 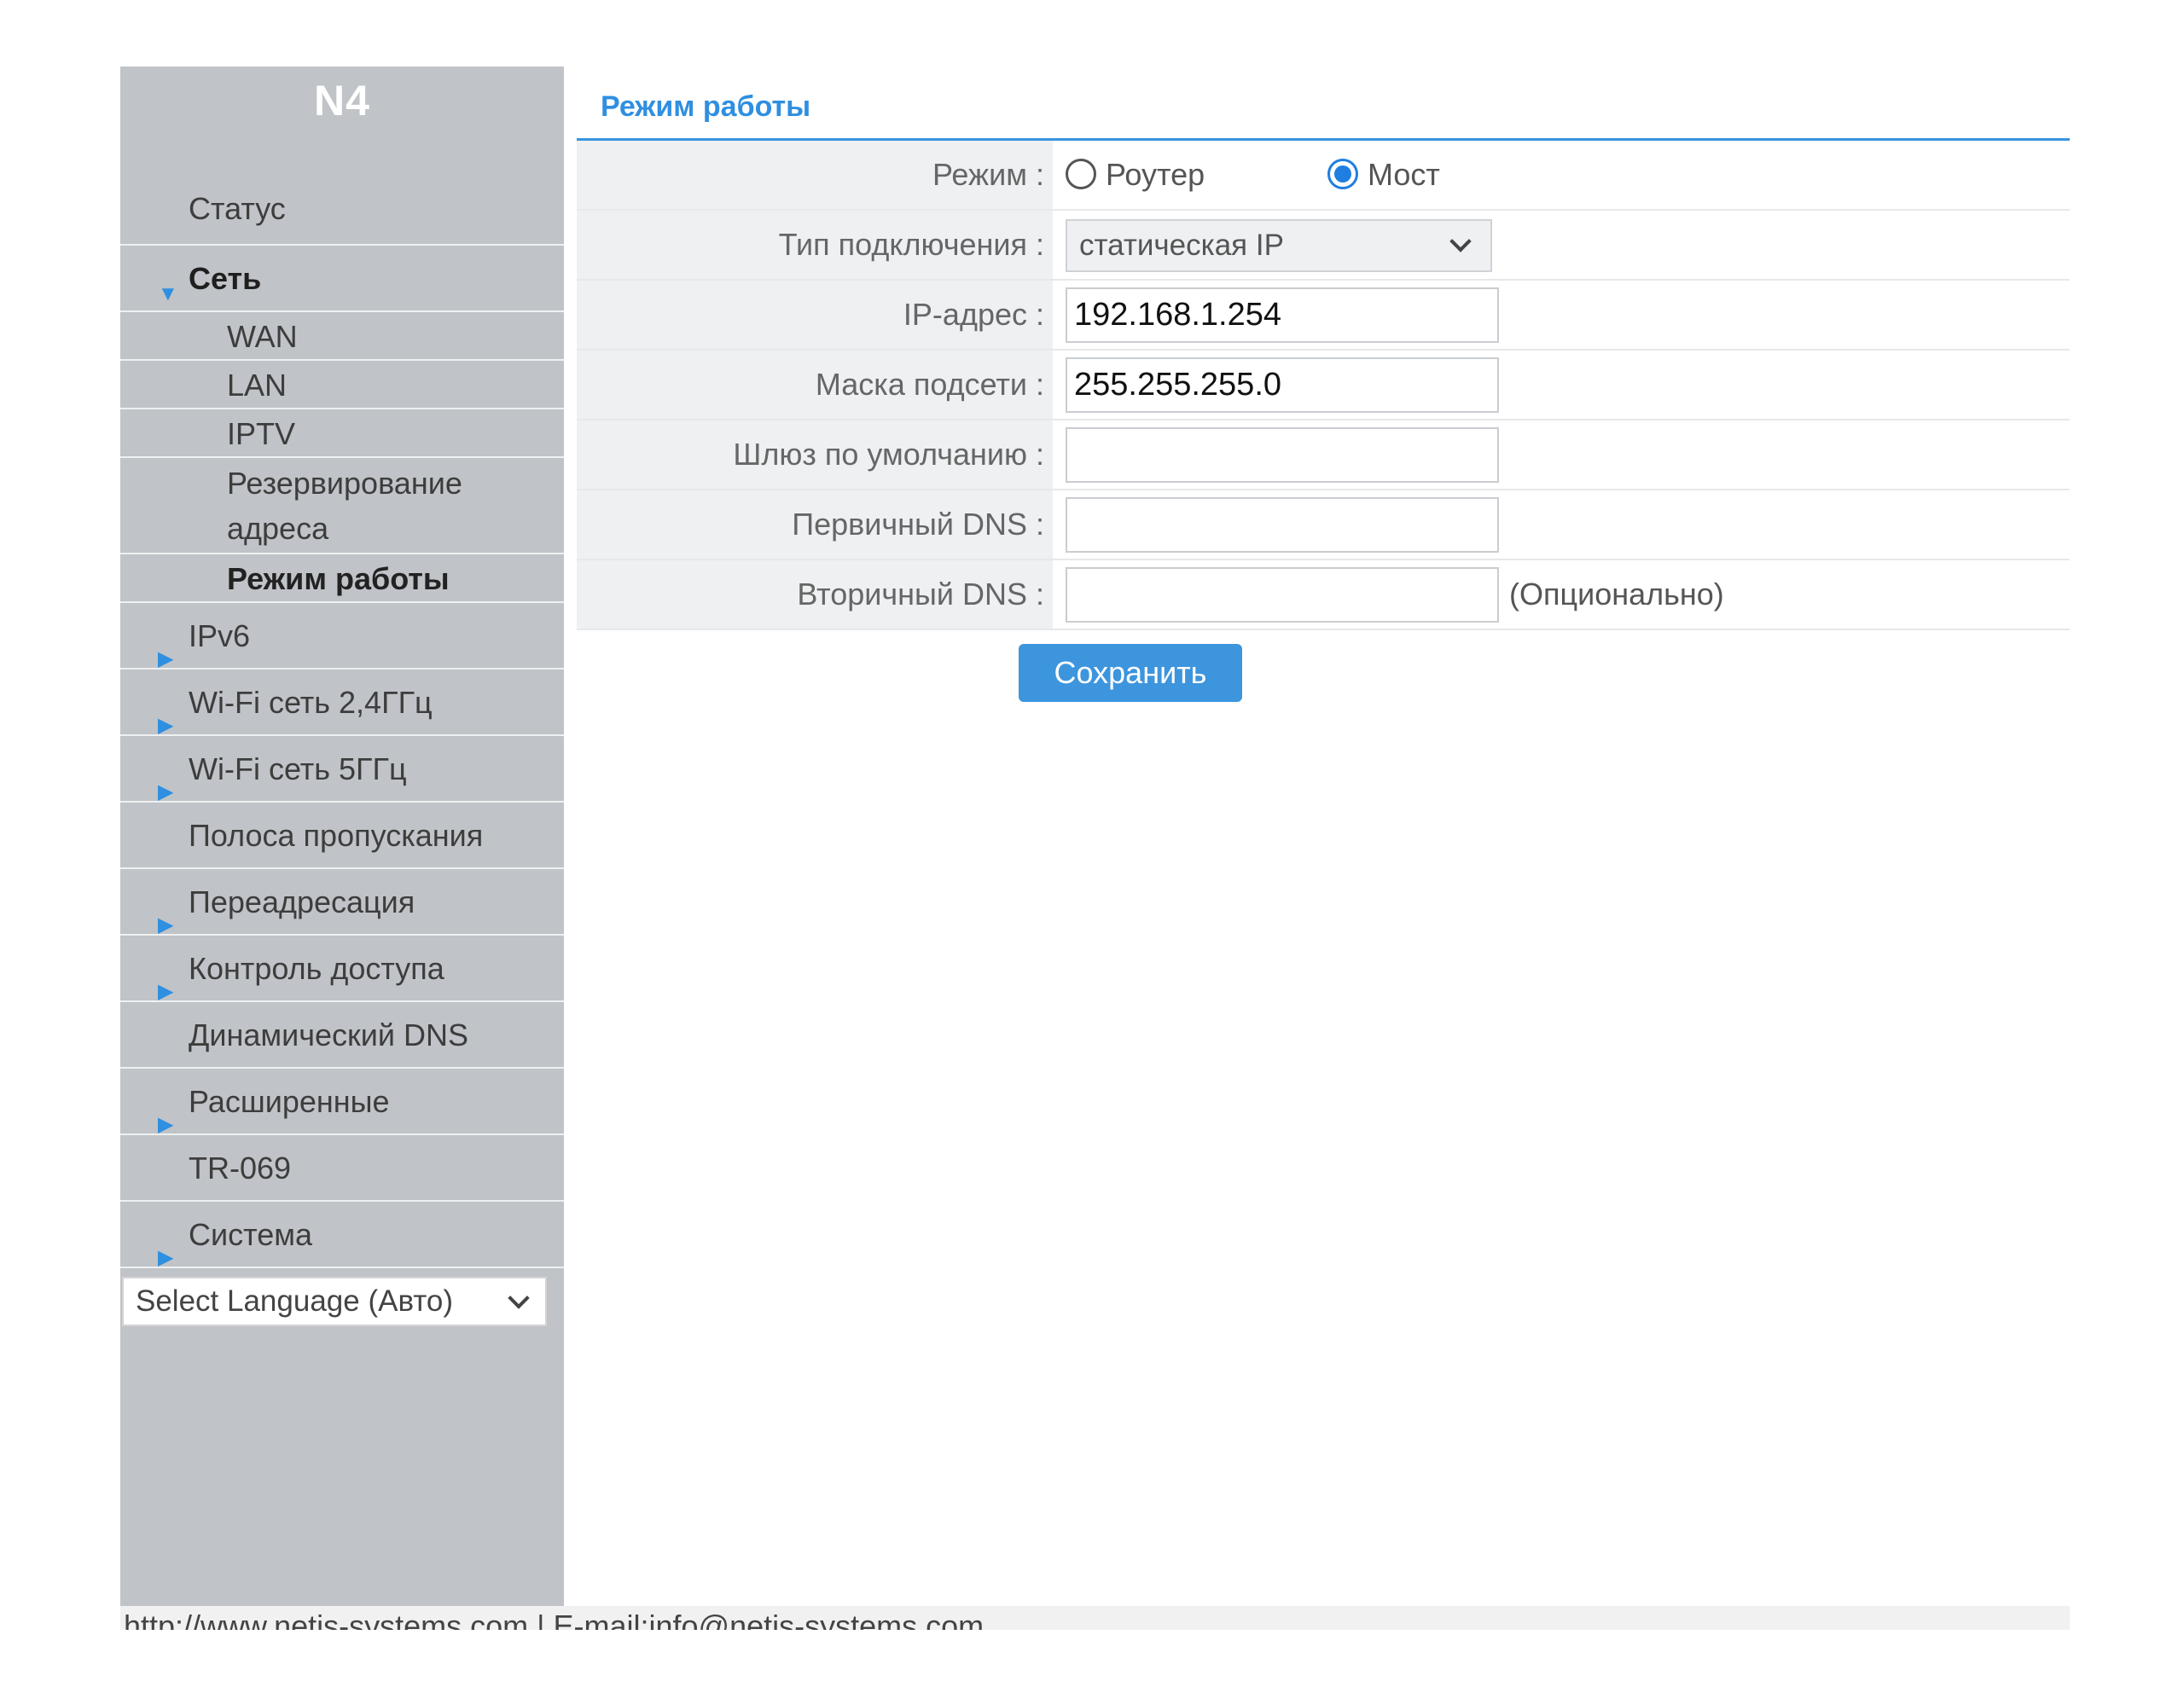 I want to click on sidebar-item-bandwidth: Полоса пропускания, so click(x=342, y=836).